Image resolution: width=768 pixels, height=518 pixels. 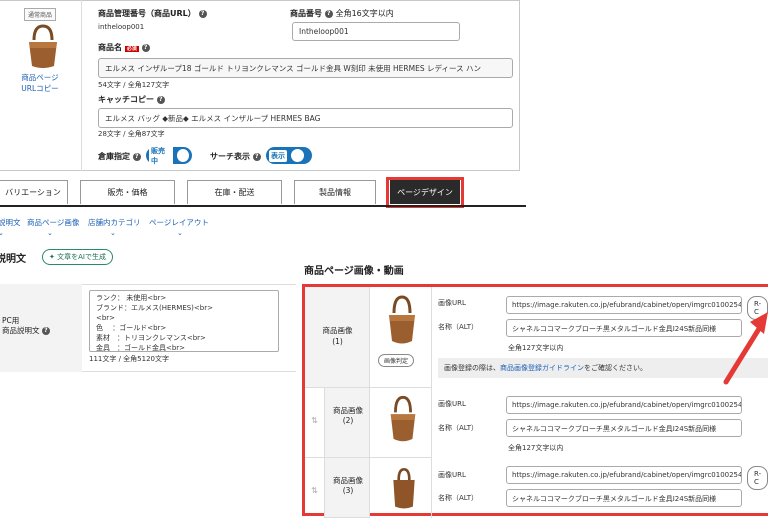 I want to click on pc-description-label: PC用 商品説明文 ?, so click(x=26, y=326).